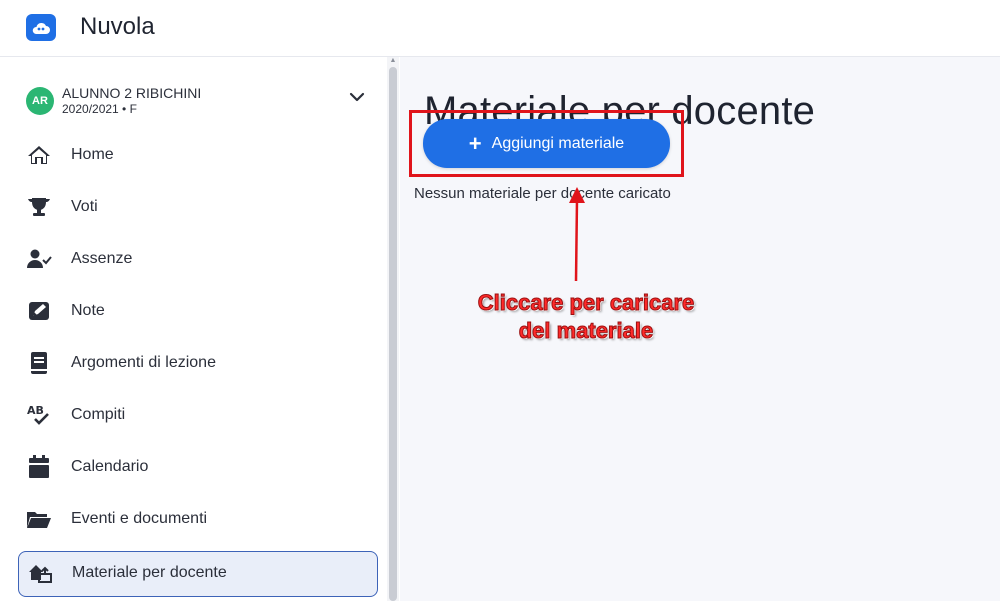 This screenshot has height=601, width=1000. Describe the element at coordinates (110, 466) in the screenshot. I see `sidebar-item-label: Calendario` at that location.